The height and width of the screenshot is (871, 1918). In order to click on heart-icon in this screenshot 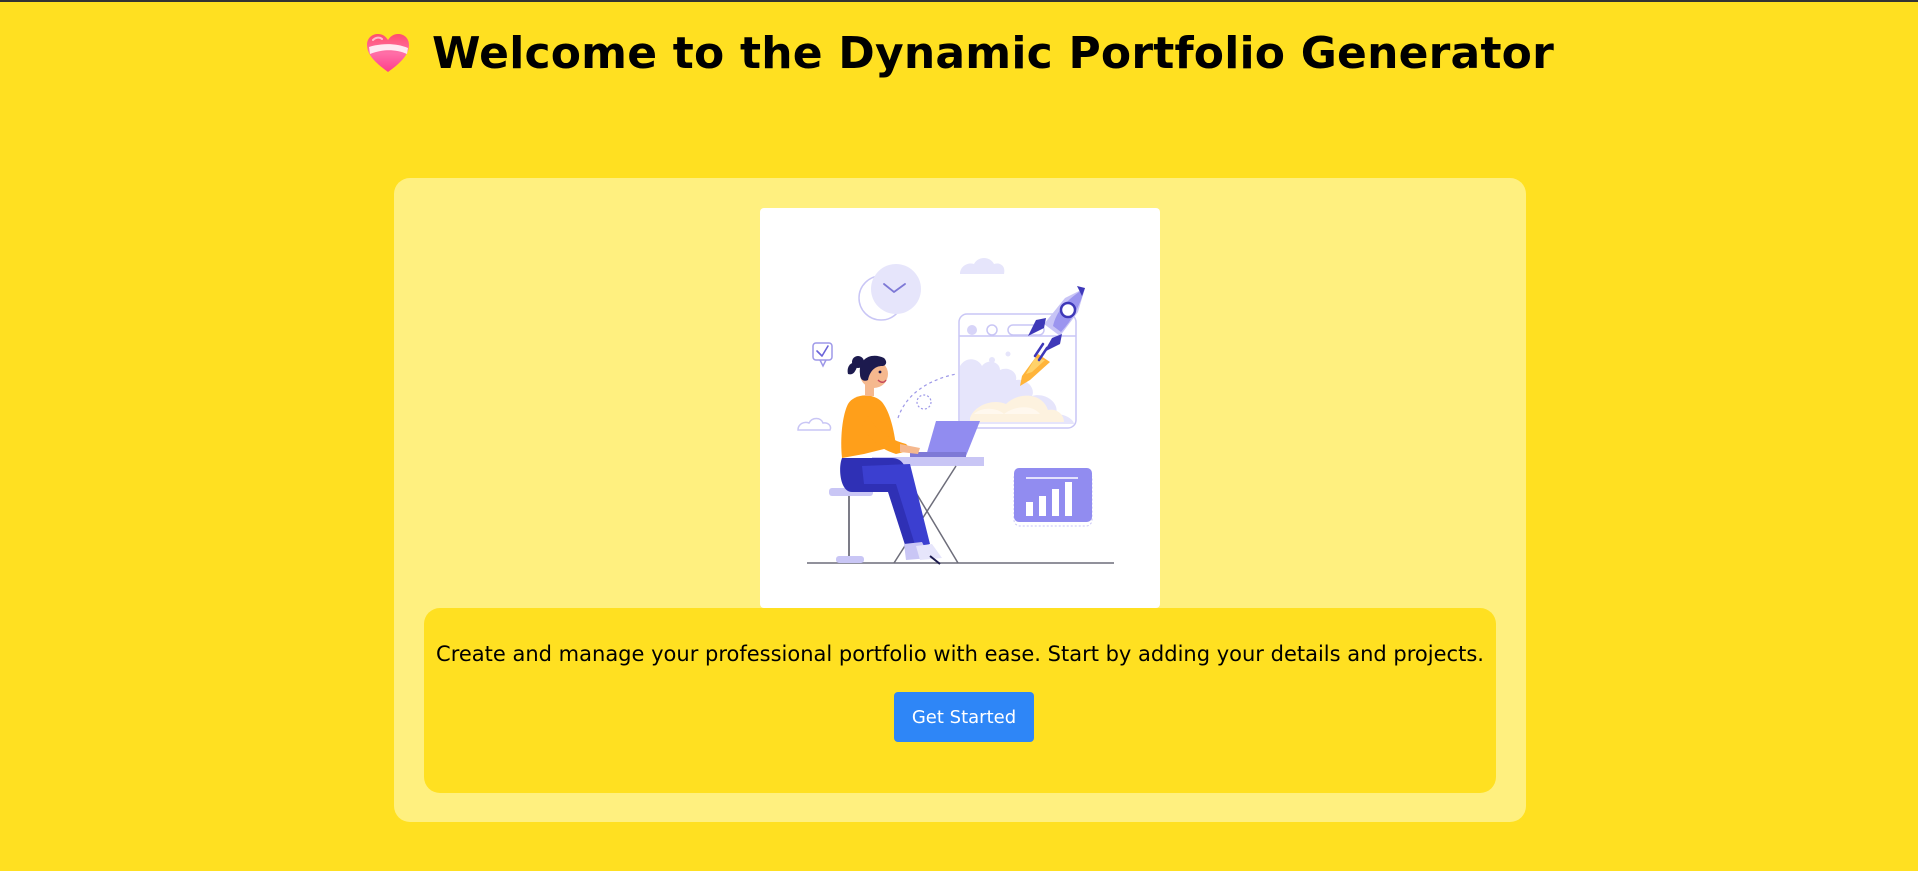, I will do `click(387, 53)`.